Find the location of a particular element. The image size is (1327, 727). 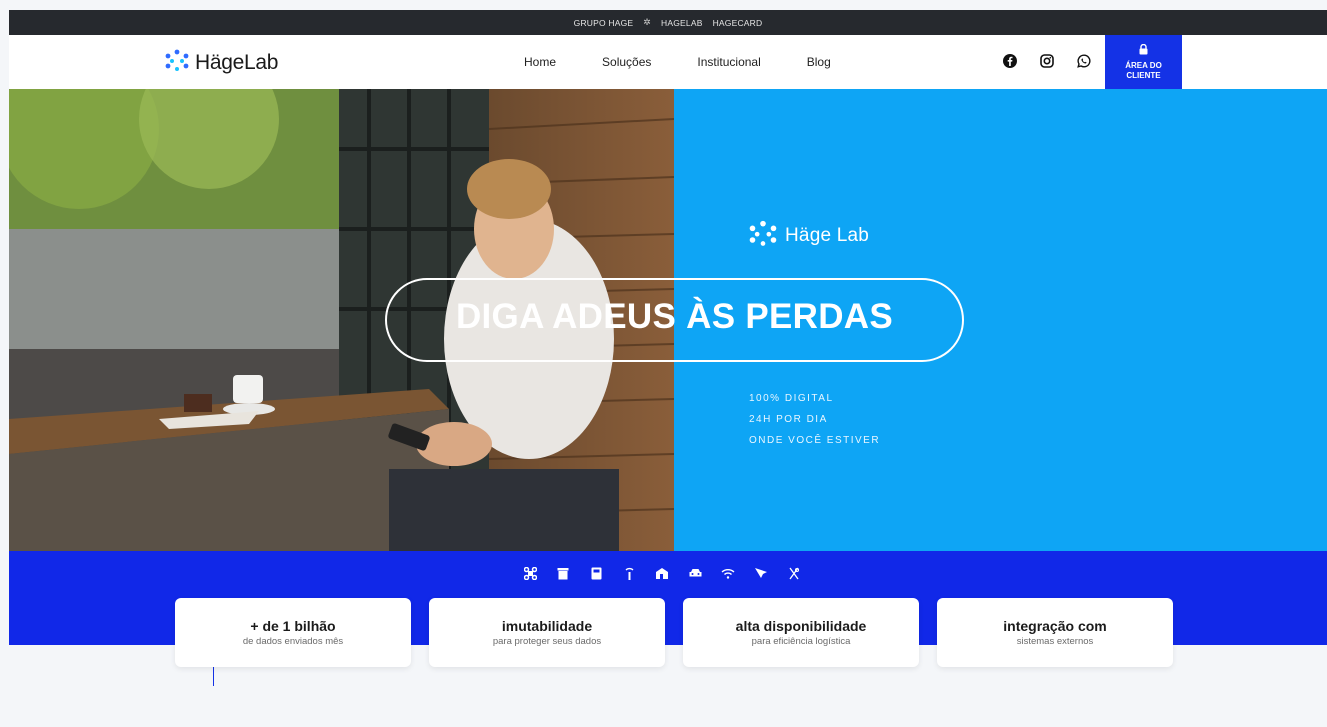

topbar-link-hagecard: HAGECARD is located at coordinates (738, 23).